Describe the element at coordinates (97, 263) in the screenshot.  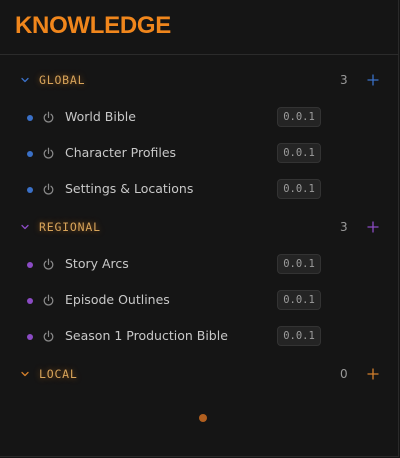
I see `item-label: Story Arcs` at that location.